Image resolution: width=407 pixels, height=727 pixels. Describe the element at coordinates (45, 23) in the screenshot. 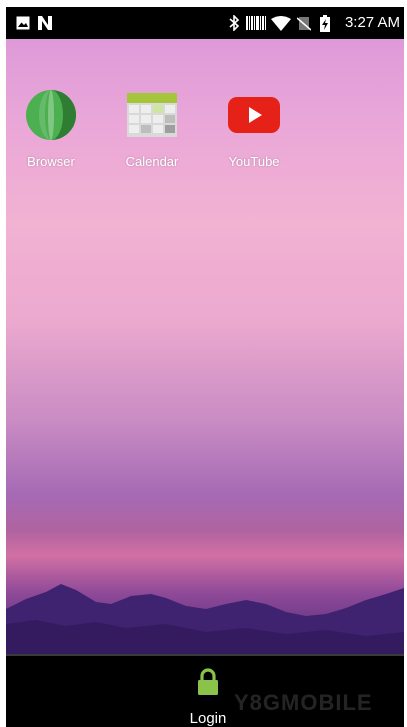

I see `n-notification-icon` at that location.